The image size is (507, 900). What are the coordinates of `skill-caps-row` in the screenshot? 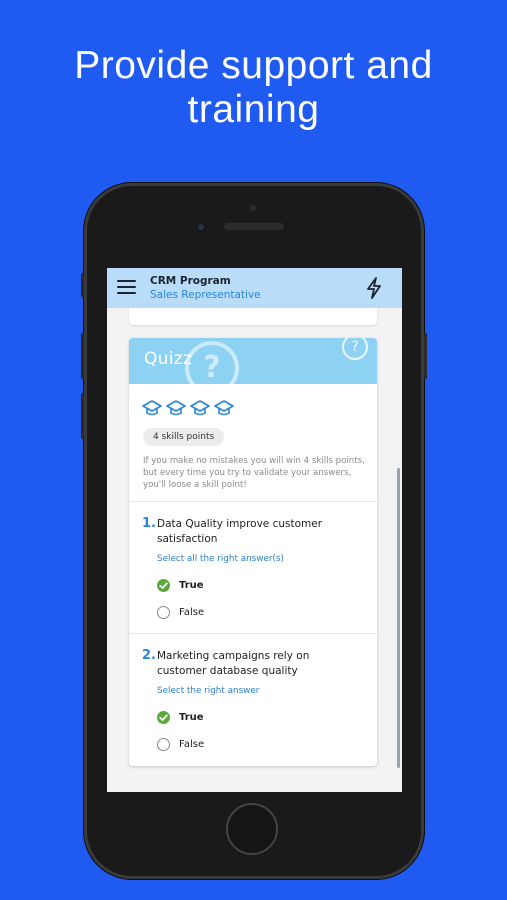 It's located at (190, 409).